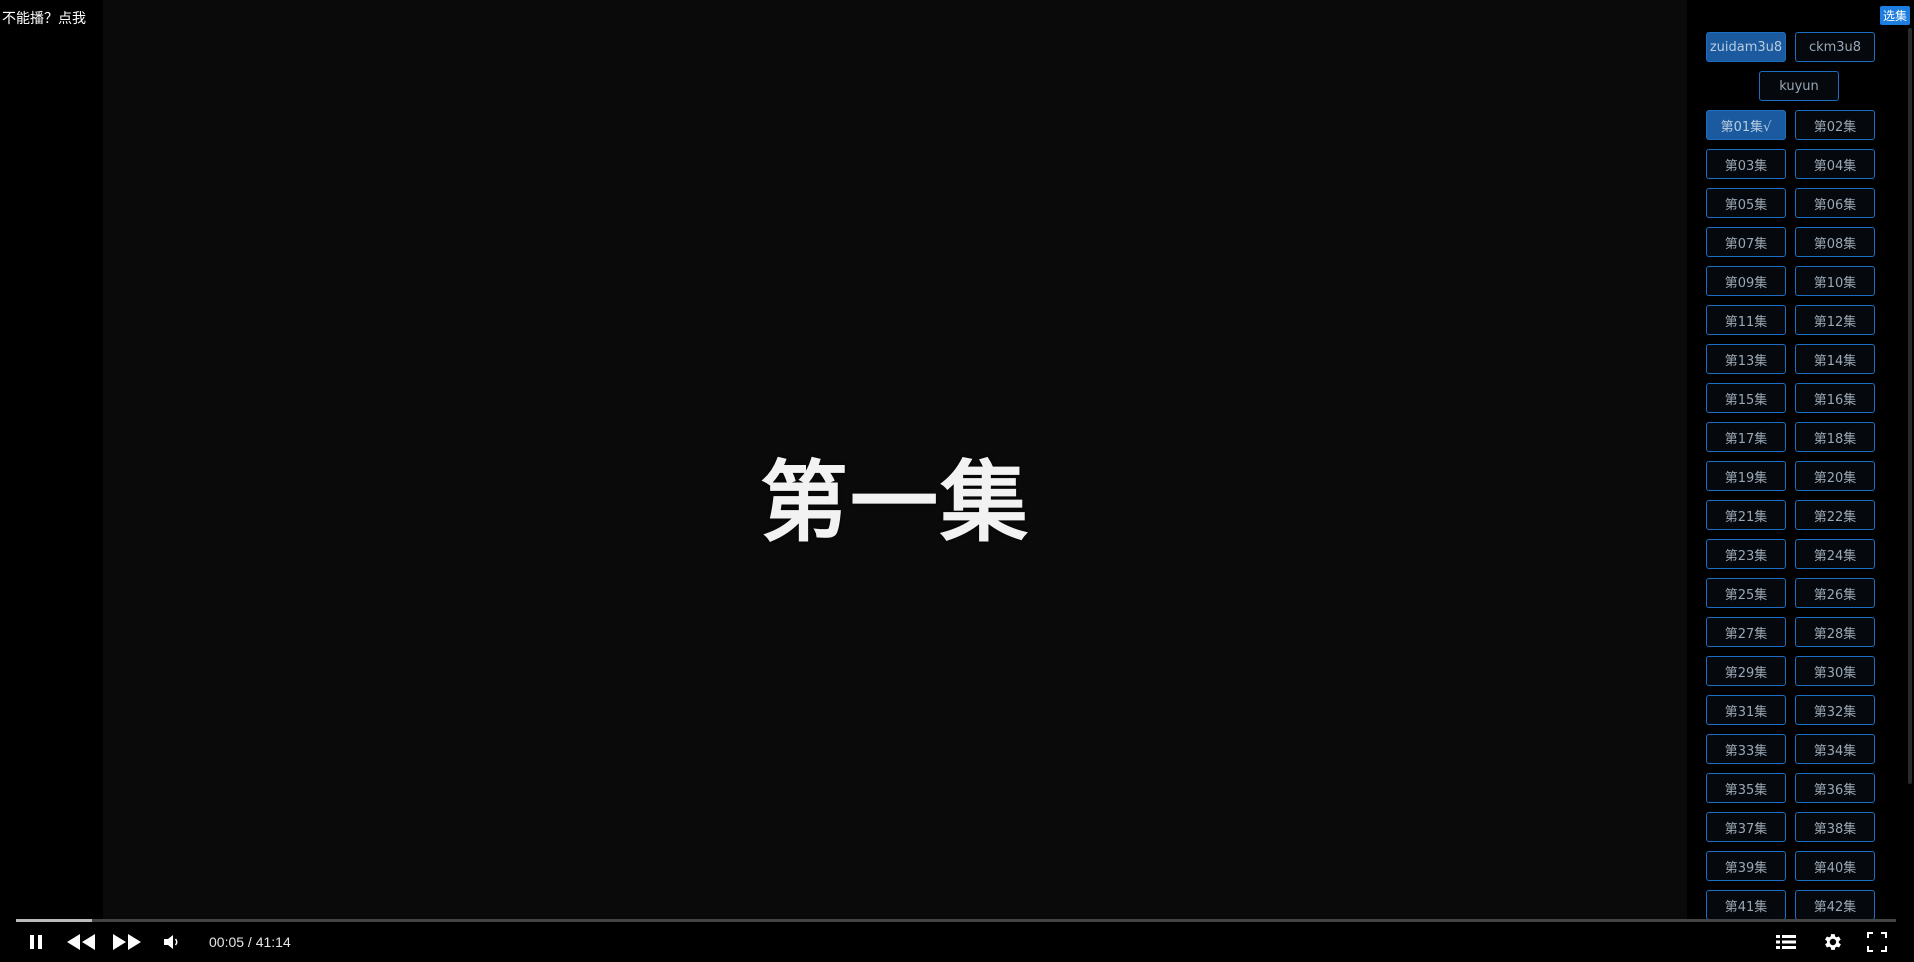 This screenshot has height=962, width=1914. What do you see at coordinates (1746, 164) in the screenshot?
I see `episode-button: 第03集` at bounding box center [1746, 164].